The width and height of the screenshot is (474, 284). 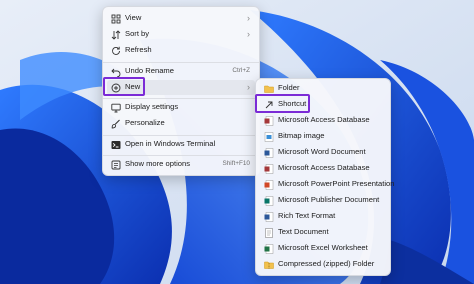 I want to click on submenu-item-label: Rich Text Format, so click(x=307, y=215).